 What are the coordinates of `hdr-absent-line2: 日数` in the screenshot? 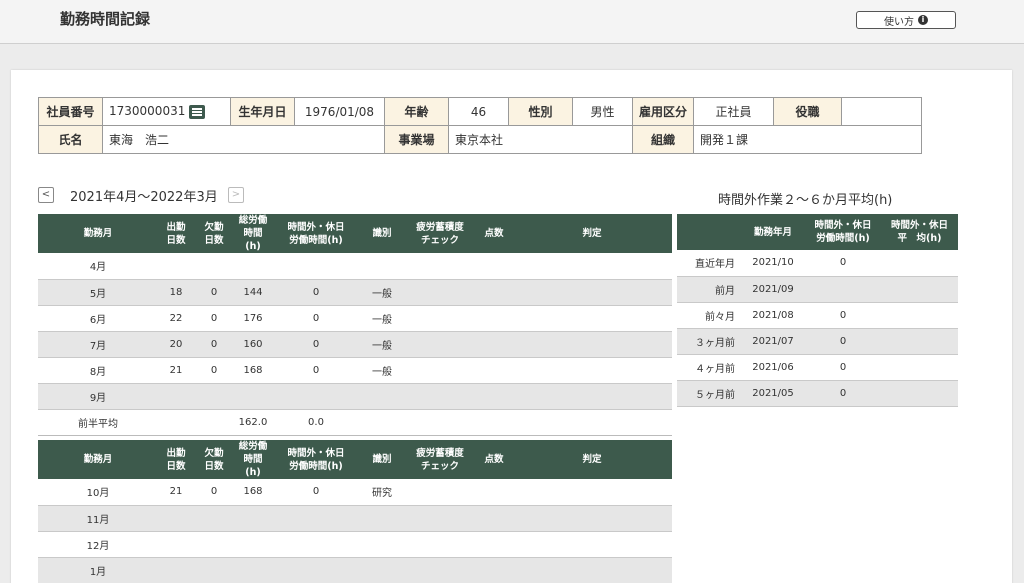 It's located at (214, 466).